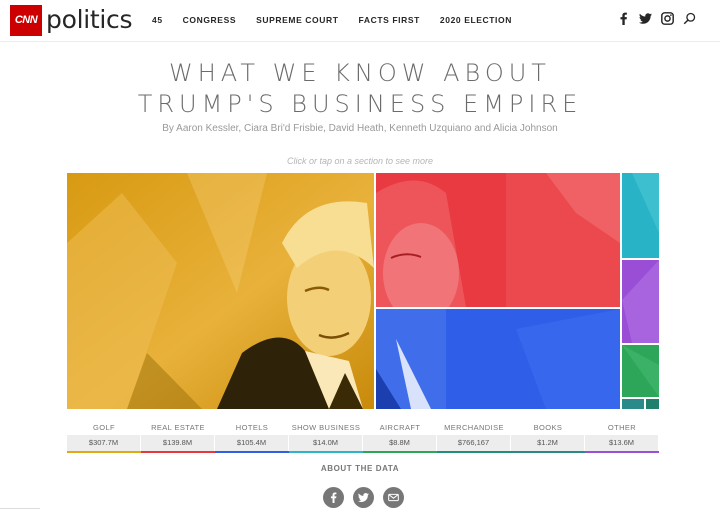 The height and width of the screenshot is (509, 720). Describe the element at coordinates (400, 443) in the screenshot. I see `legend-value: $8.8M` at that location.